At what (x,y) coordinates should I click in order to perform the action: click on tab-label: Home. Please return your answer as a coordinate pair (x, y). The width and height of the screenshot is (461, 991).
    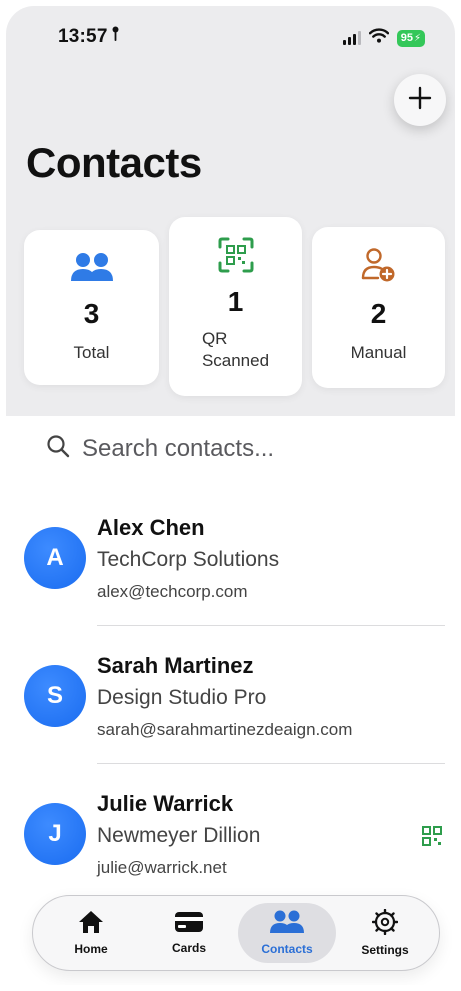
    Looking at the image, I should click on (91, 949).